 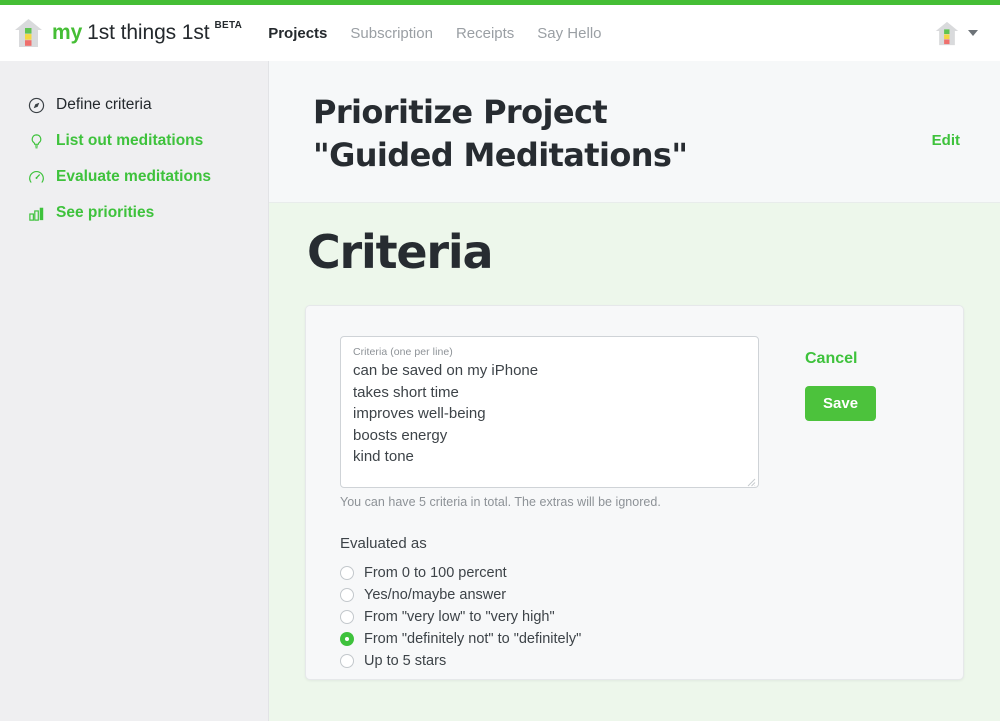 I want to click on nav-link-receipts: Receipts, so click(x=485, y=33).